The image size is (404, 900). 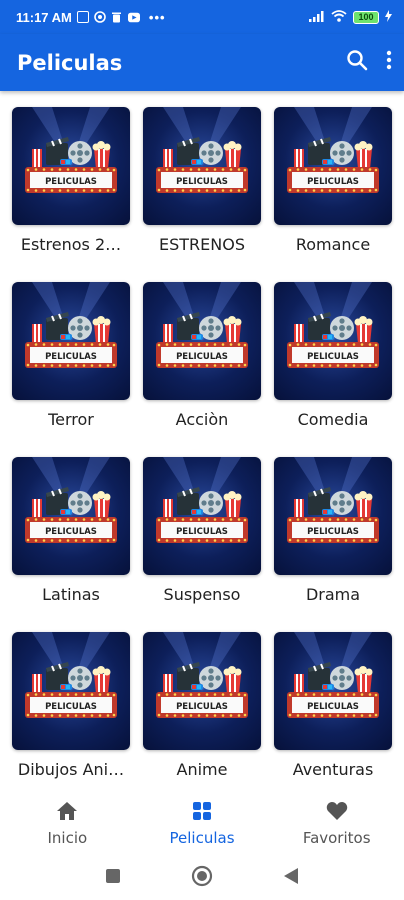 What do you see at coordinates (202, 62) in the screenshot?
I see `app-bar: Peliculas` at bounding box center [202, 62].